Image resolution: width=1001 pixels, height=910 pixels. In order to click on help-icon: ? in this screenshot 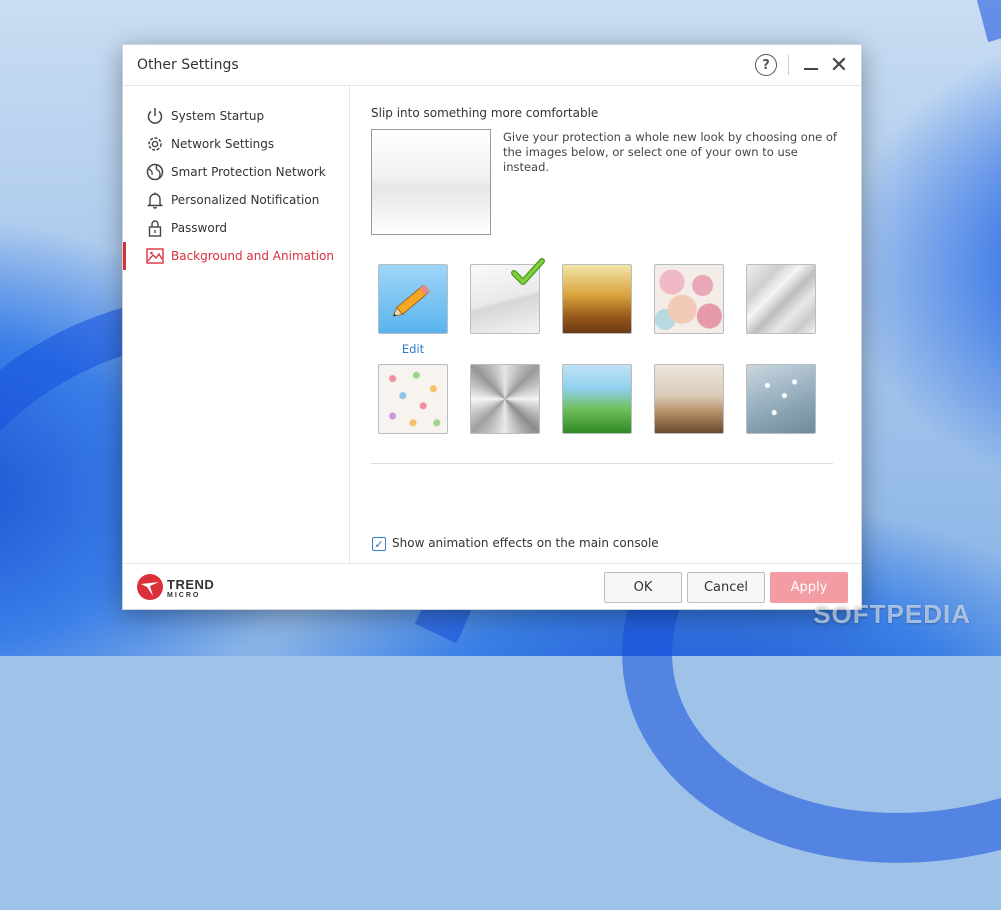, I will do `click(766, 65)`.